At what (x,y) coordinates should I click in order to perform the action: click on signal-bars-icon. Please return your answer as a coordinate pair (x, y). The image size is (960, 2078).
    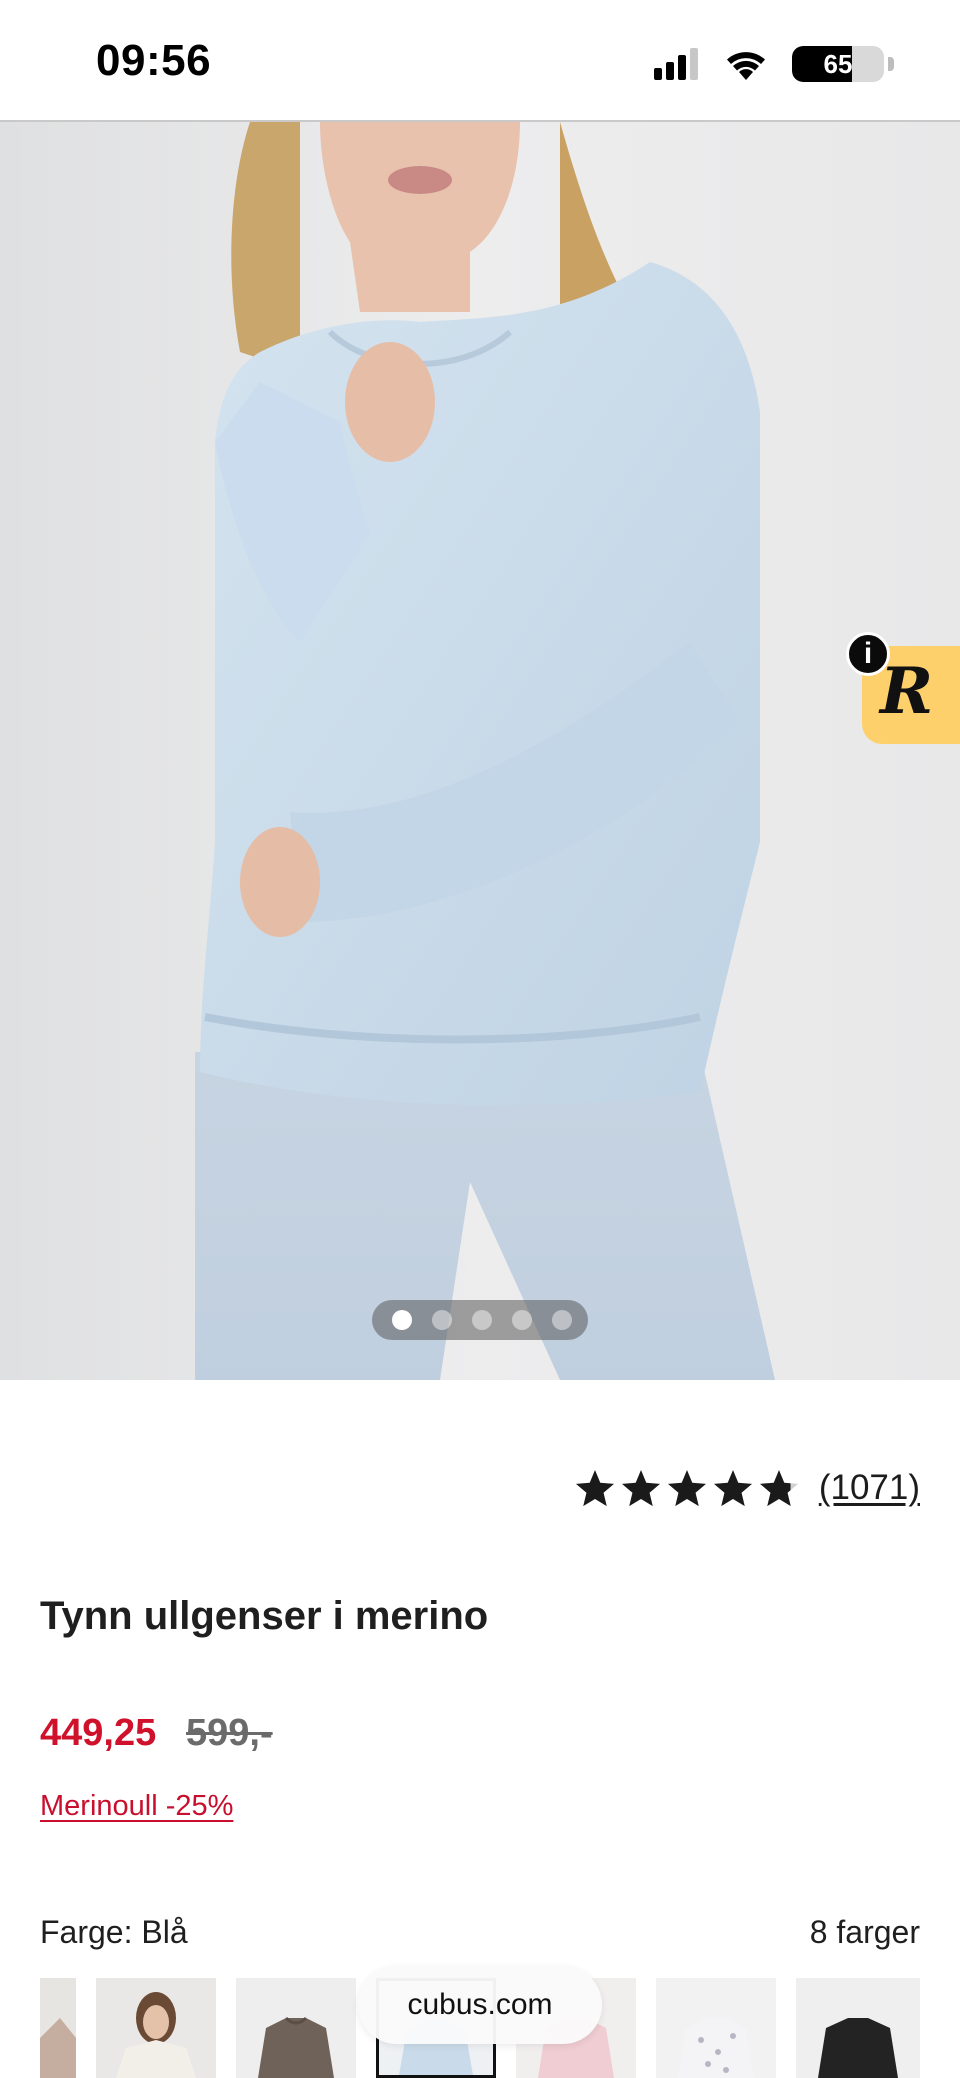
    Looking at the image, I should click on (676, 64).